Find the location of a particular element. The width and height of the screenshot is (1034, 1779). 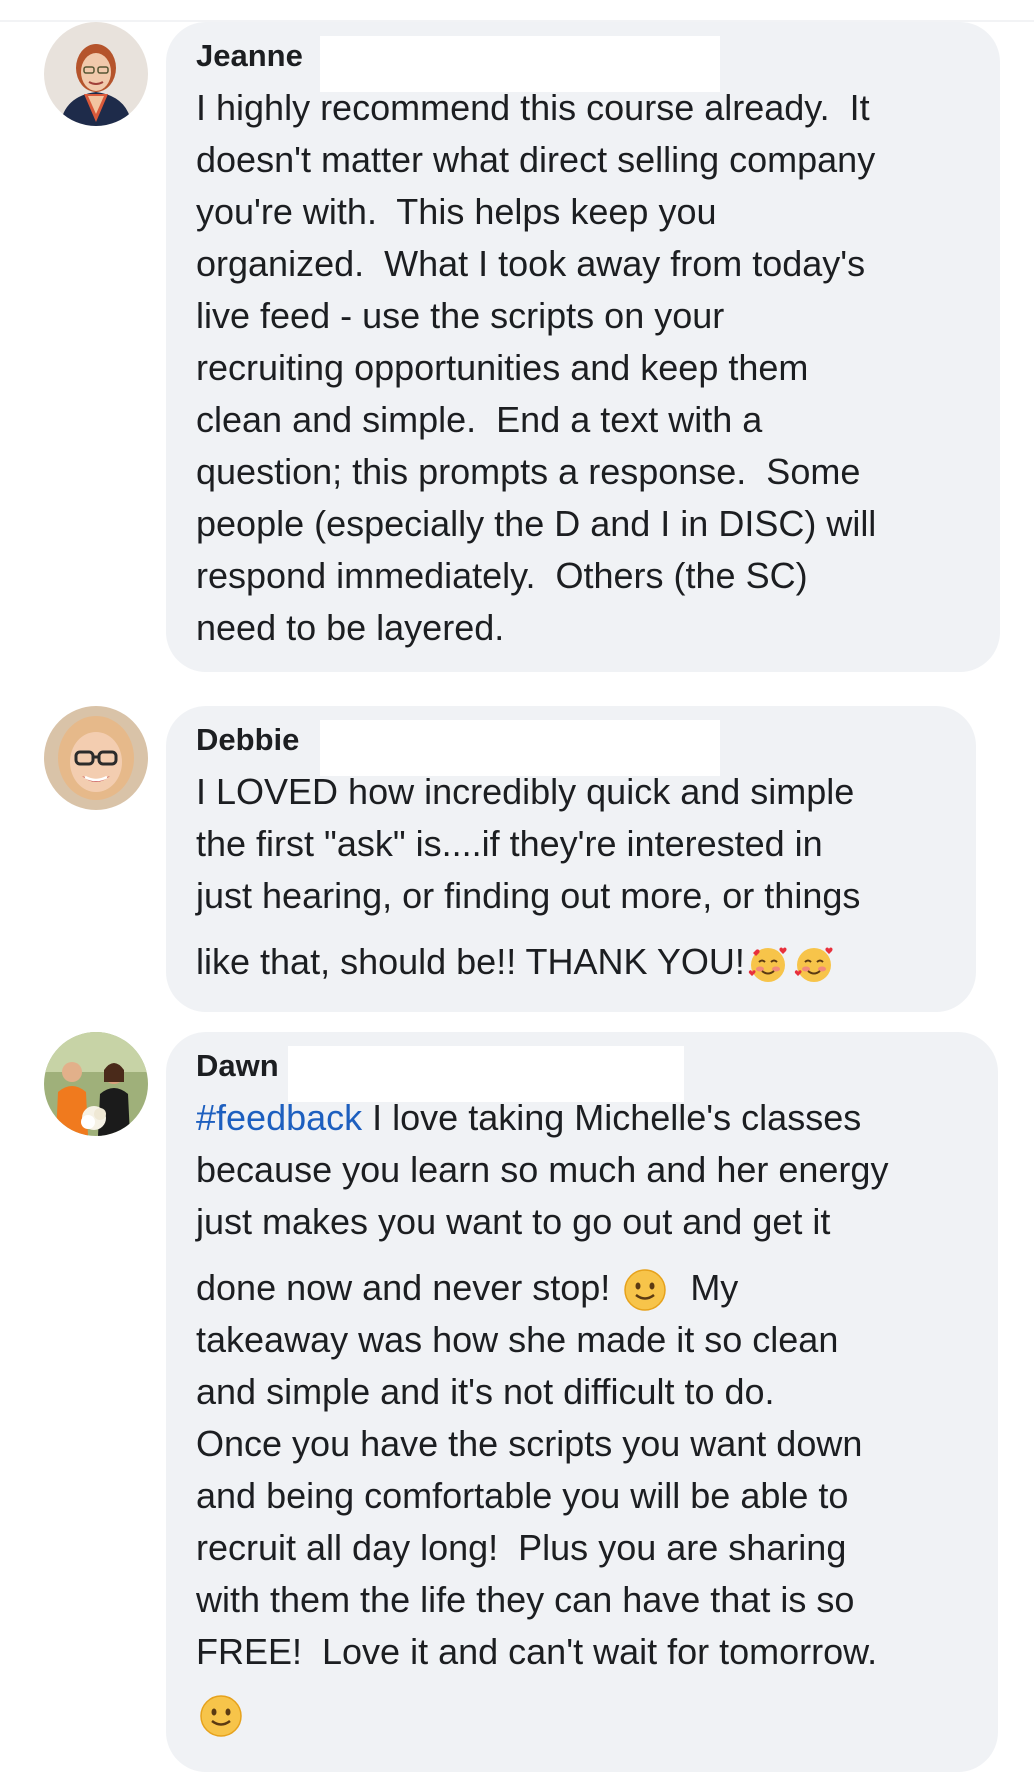

avatar-jeanne is located at coordinates (96, 74).